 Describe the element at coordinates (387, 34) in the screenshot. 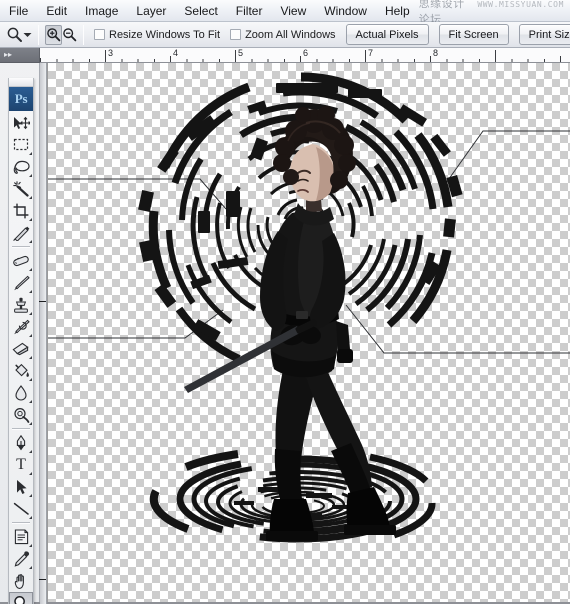

I see `actual-pixels-button: Actual Pixels` at that location.